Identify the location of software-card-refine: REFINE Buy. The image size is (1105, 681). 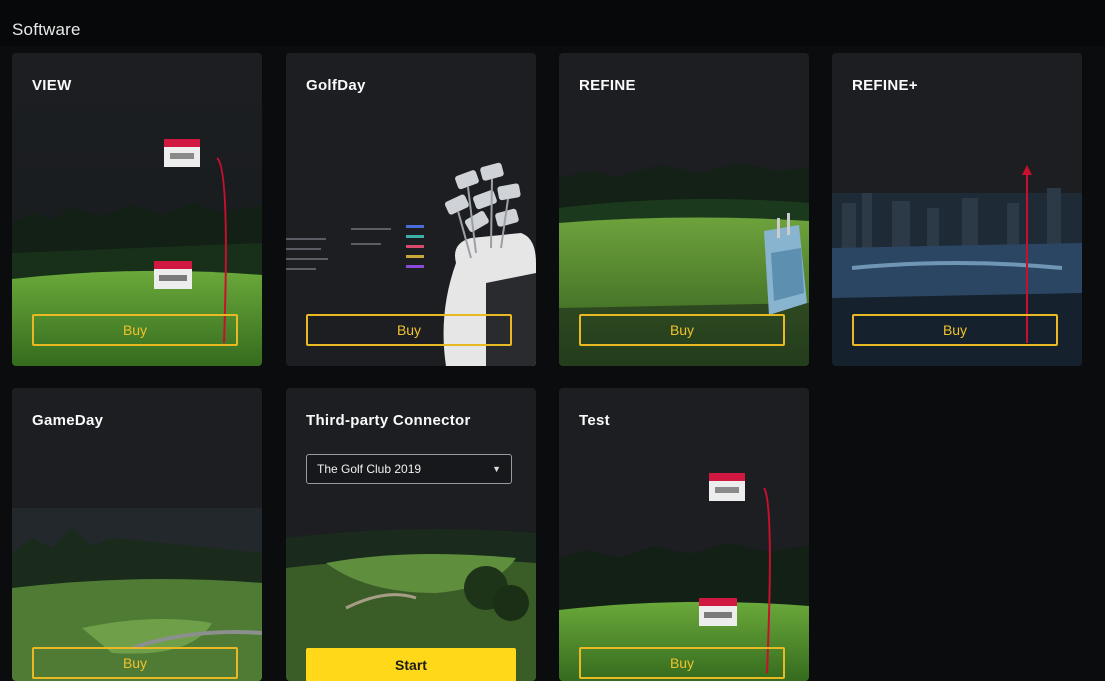
(684, 209).